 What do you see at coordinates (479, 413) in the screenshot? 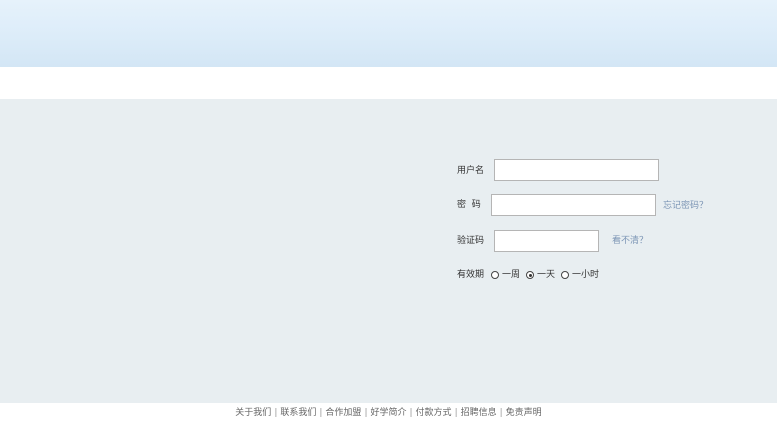
I see `footer-link-jobs: 招聘信息` at bounding box center [479, 413].